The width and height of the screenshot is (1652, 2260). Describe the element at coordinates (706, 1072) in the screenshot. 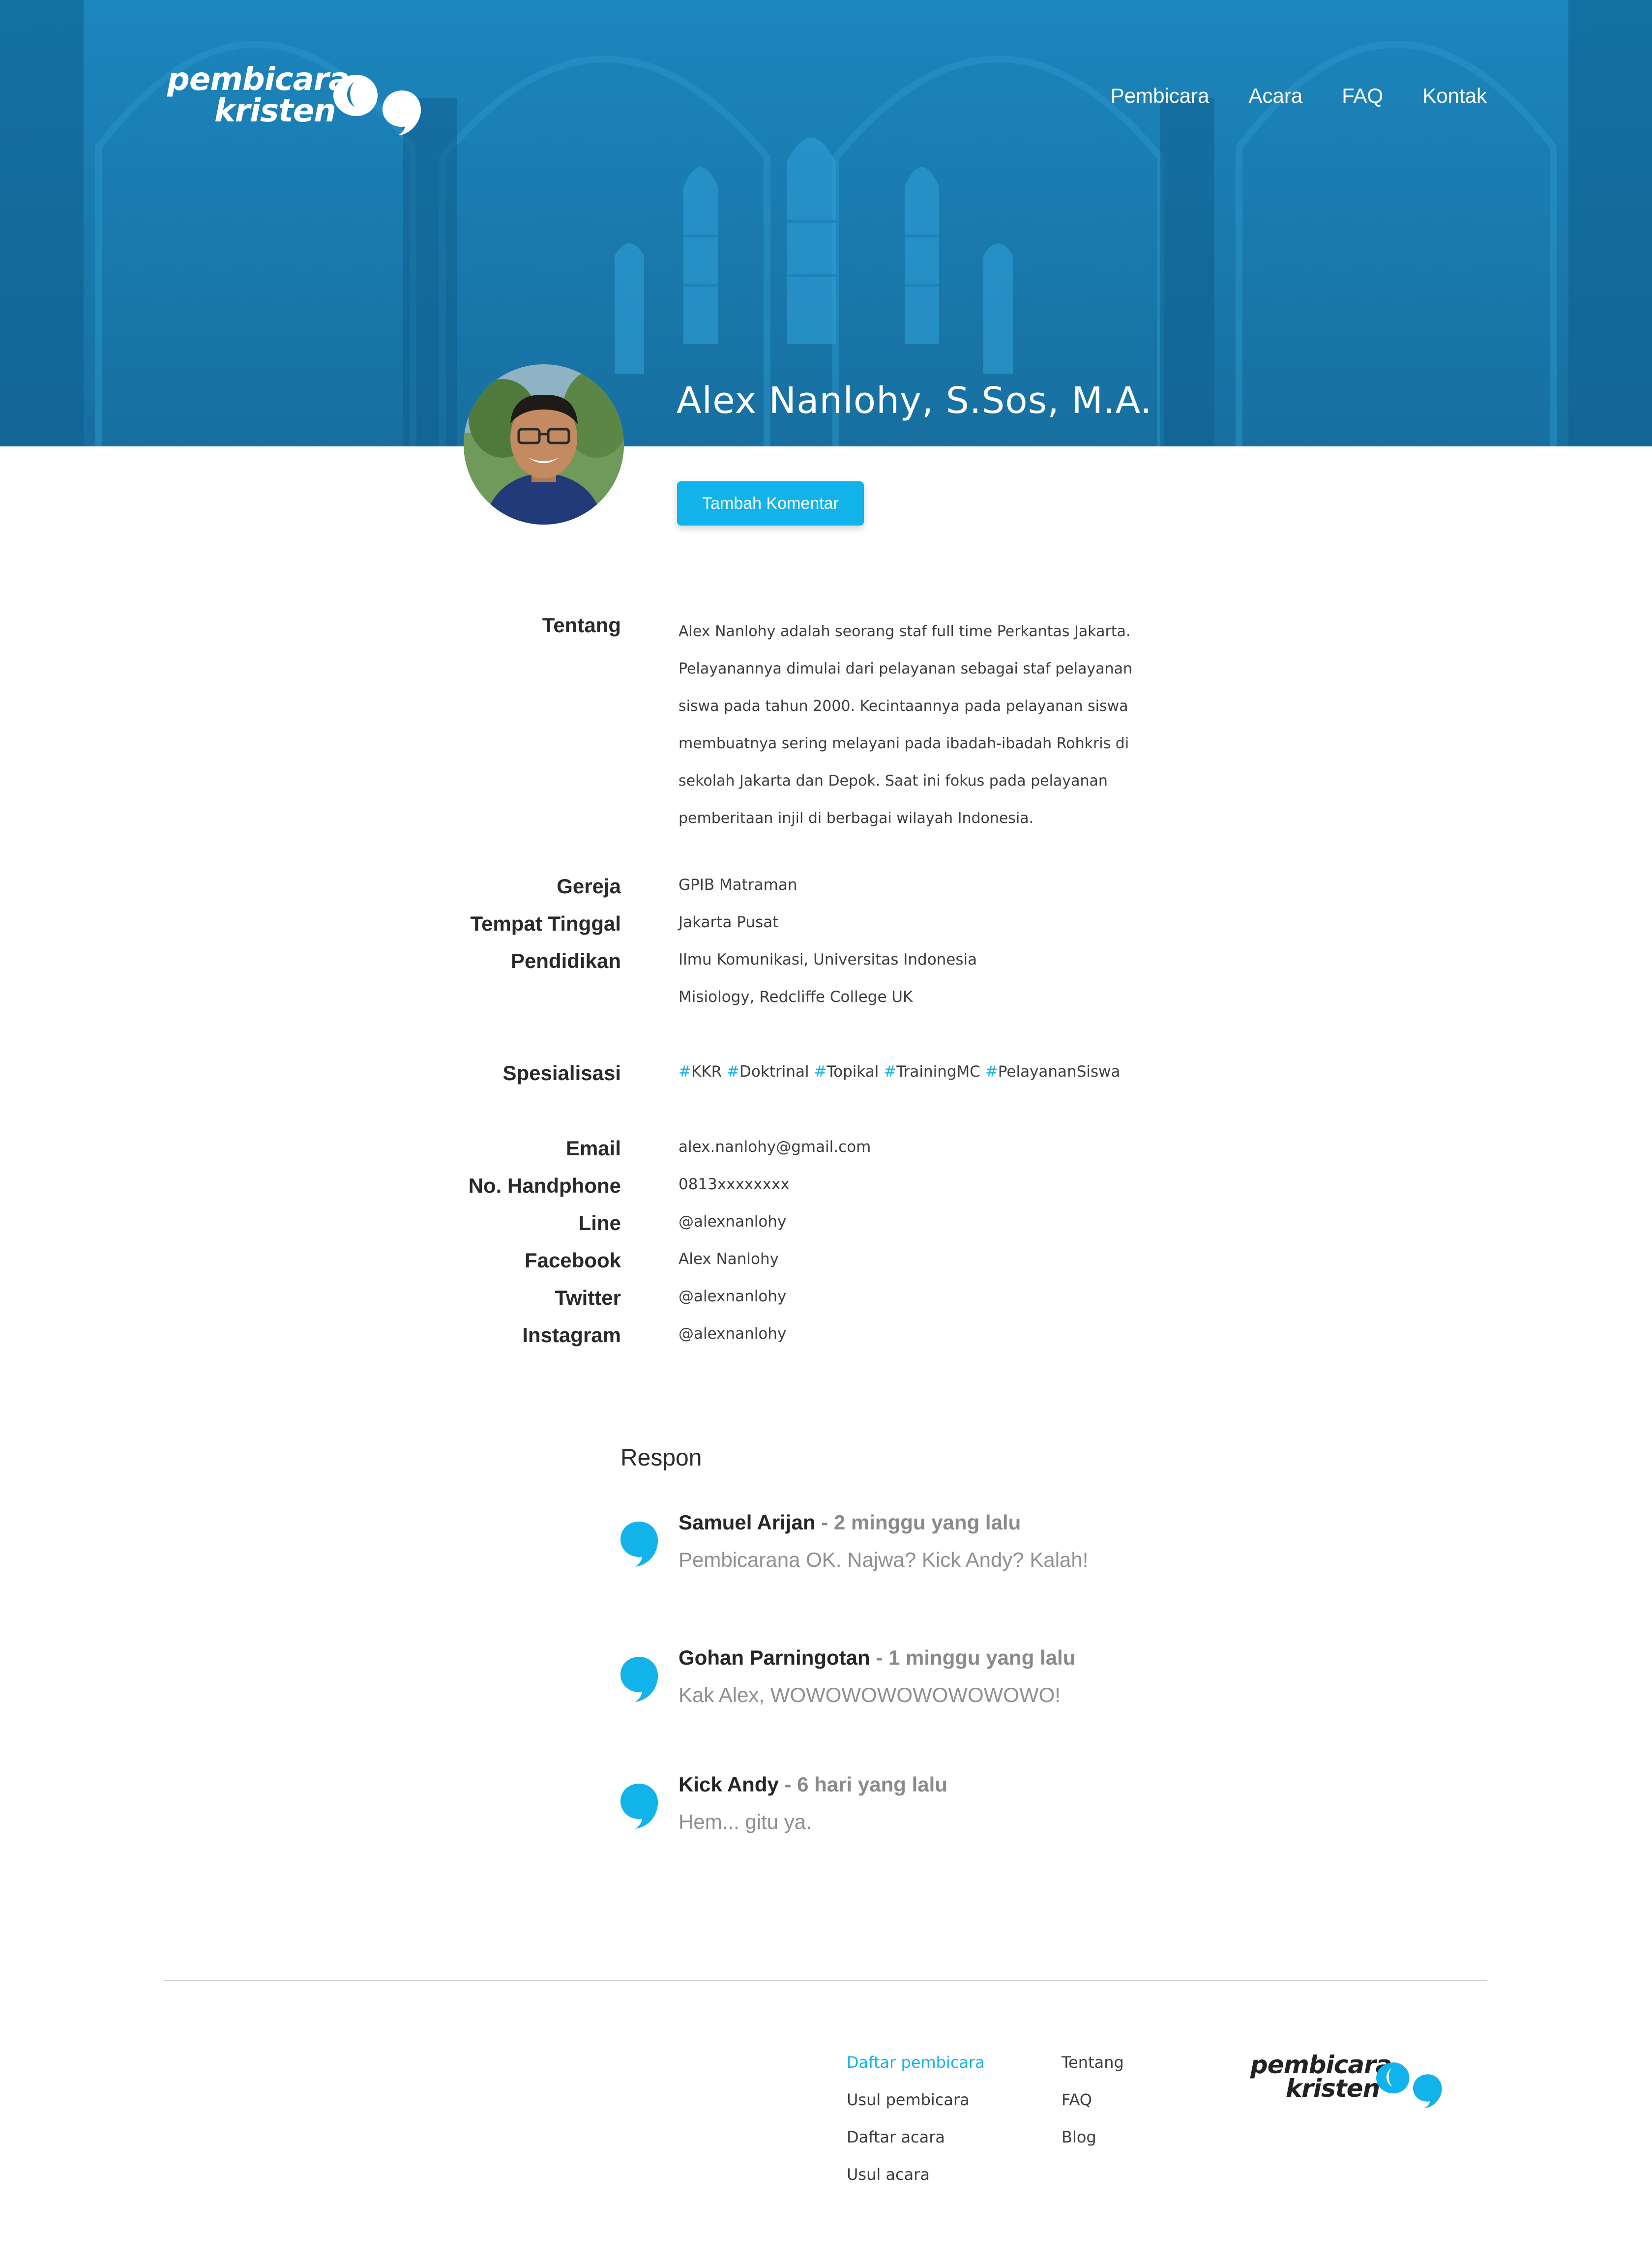

I see `tag-link: KKR` at that location.